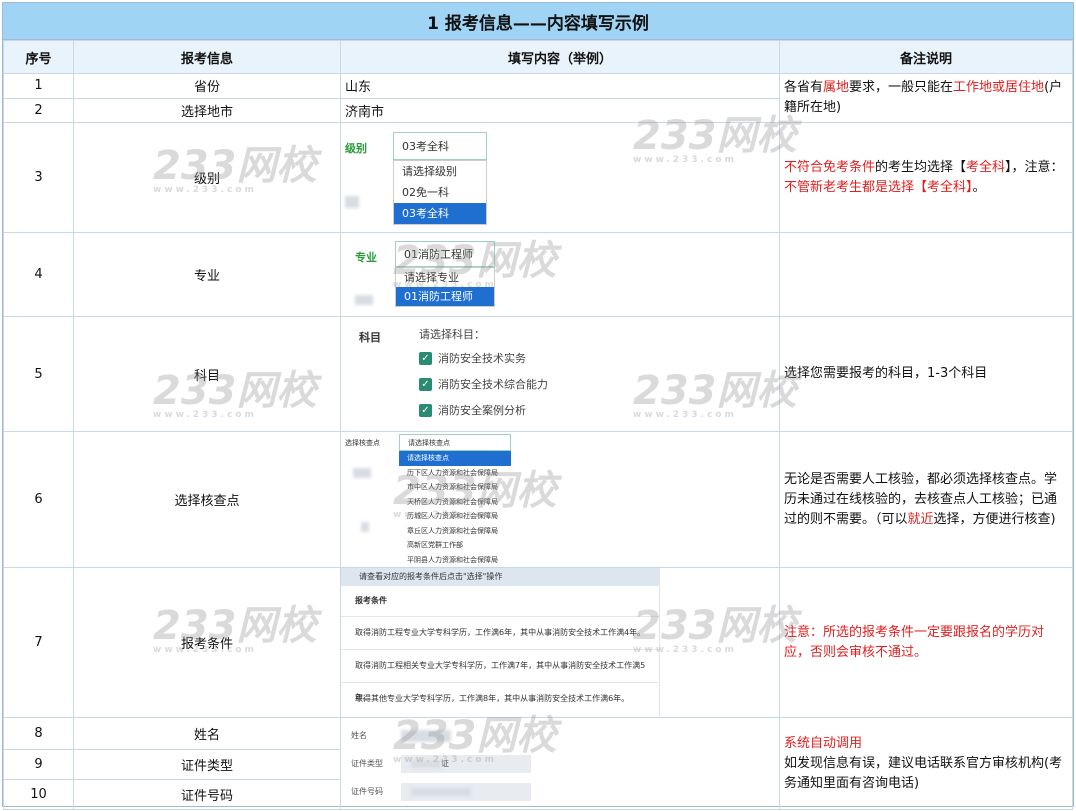  I want to click on row-content: 山东, so click(560, 86).